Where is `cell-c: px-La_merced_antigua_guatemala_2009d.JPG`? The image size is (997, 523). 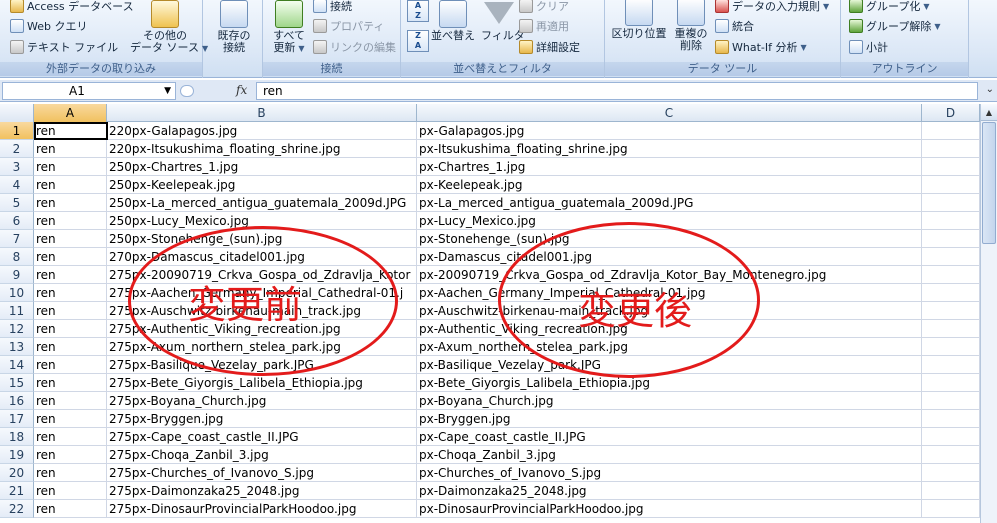
cell-c: px-La_merced_antigua_guatemala_2009d.JPG is located at coordinates (669, 203).